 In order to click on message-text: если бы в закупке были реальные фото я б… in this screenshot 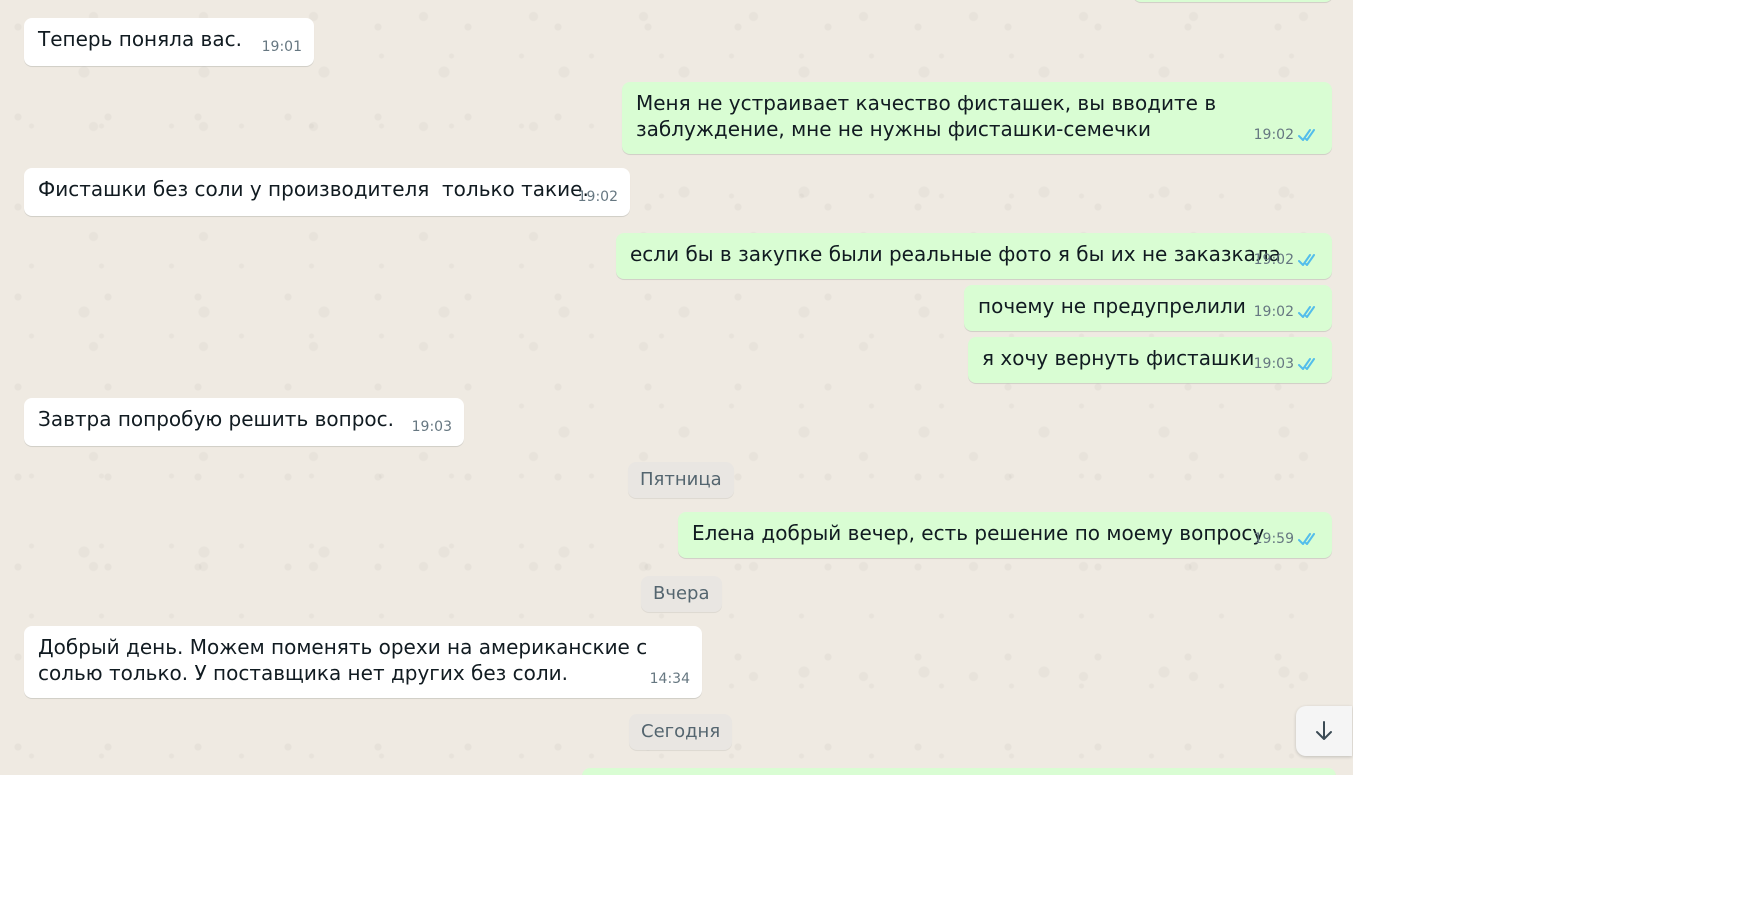, I will do `click(955, 254)`.